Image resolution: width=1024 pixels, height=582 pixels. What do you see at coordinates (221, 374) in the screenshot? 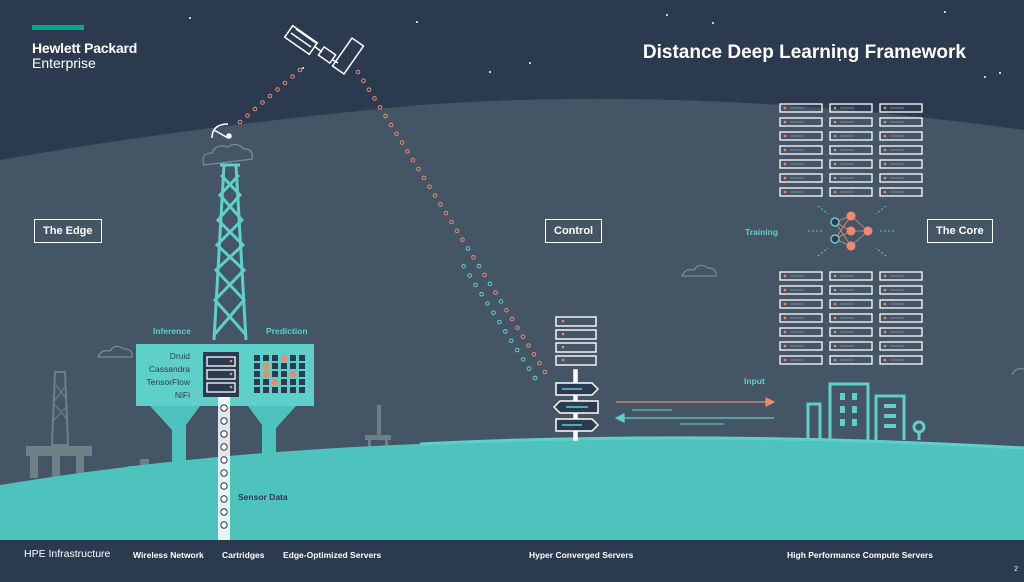
I see `server-rack-icon` at bounding box center [221, 374].